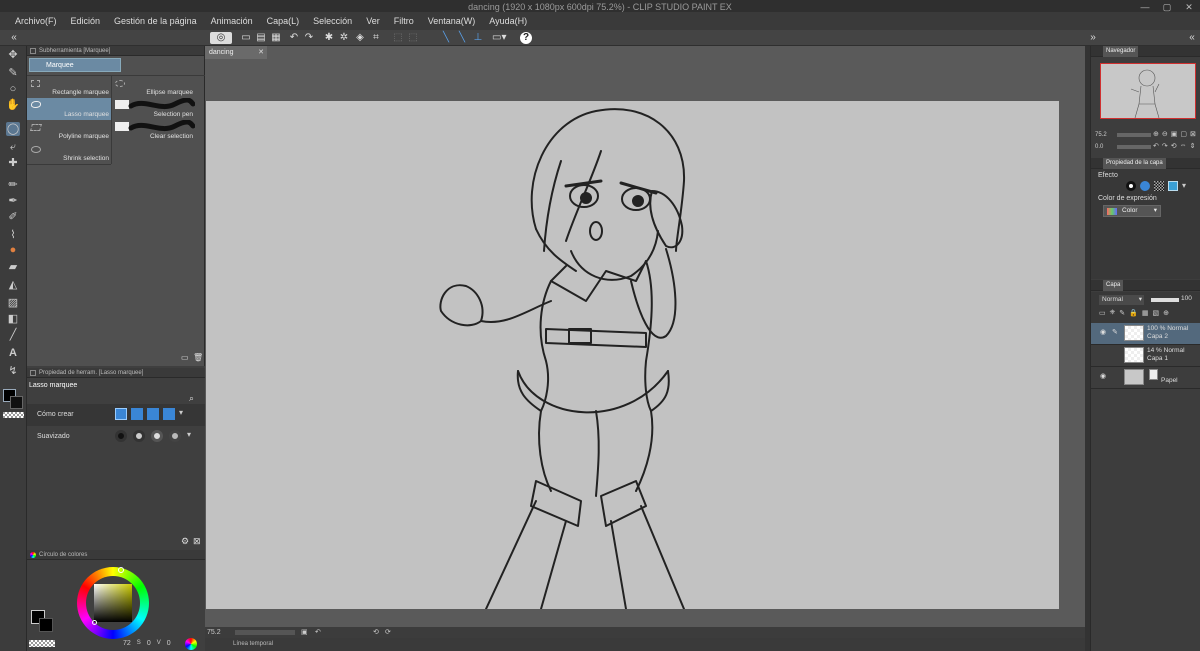  I want to click on collapse-right-icon: », so click(1093, 38).